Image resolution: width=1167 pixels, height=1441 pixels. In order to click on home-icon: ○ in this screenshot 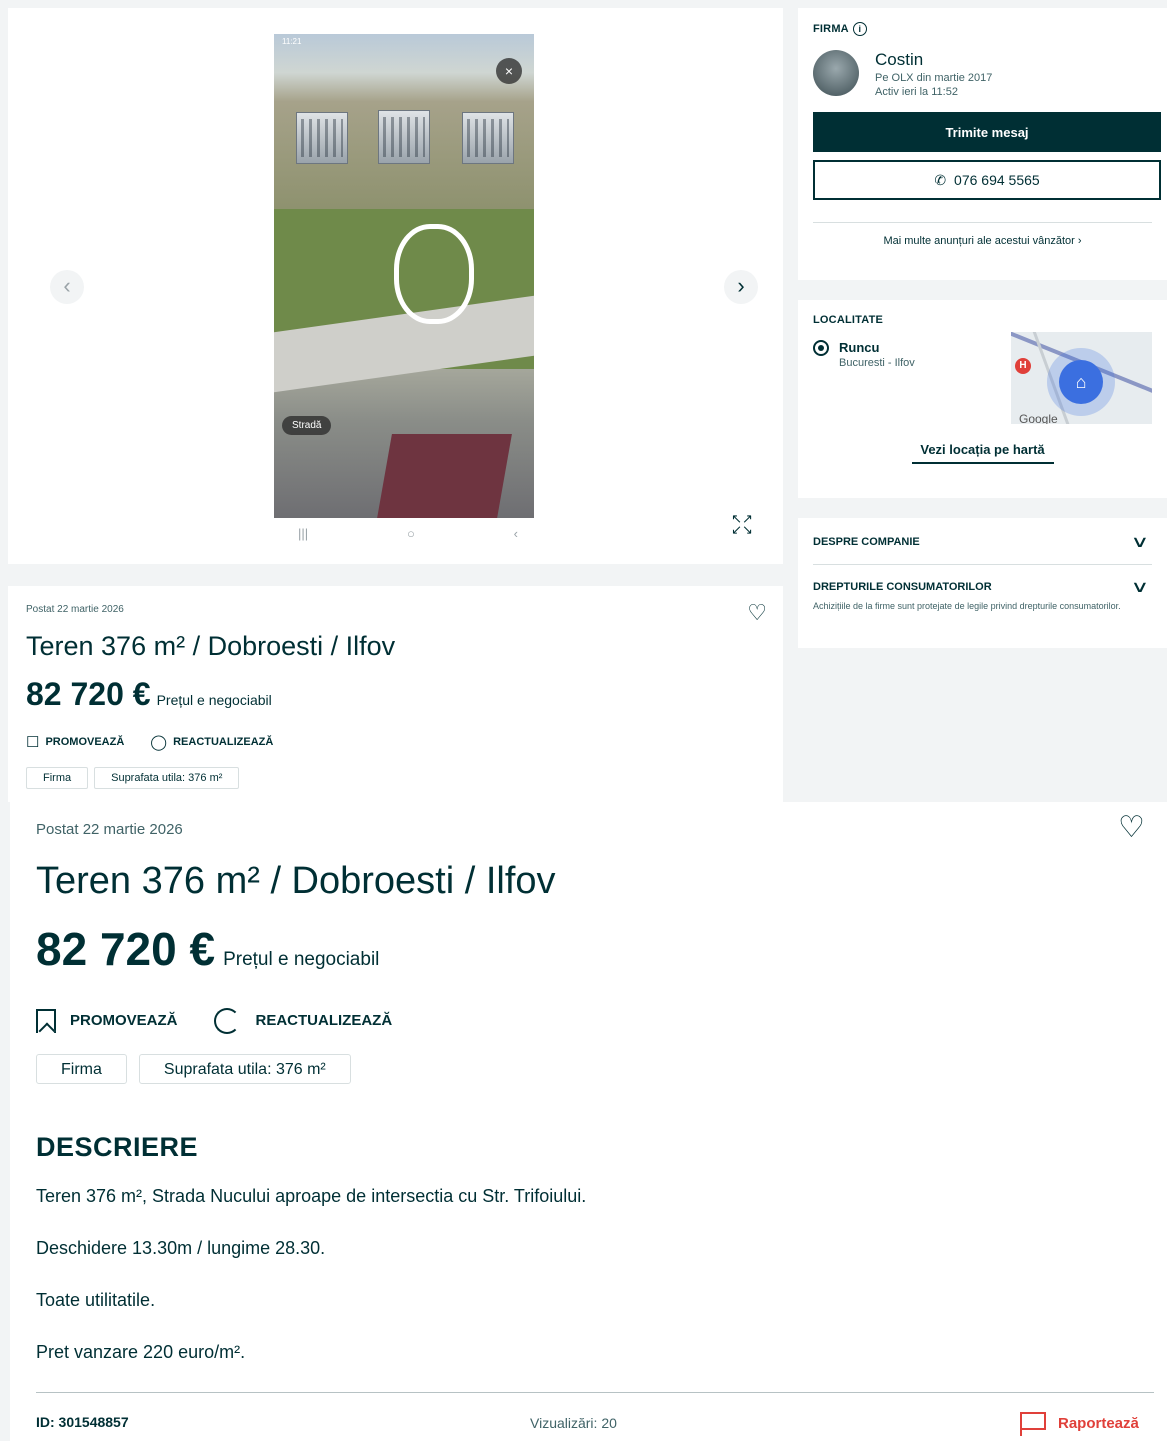, I will do `click(410, 533)`.